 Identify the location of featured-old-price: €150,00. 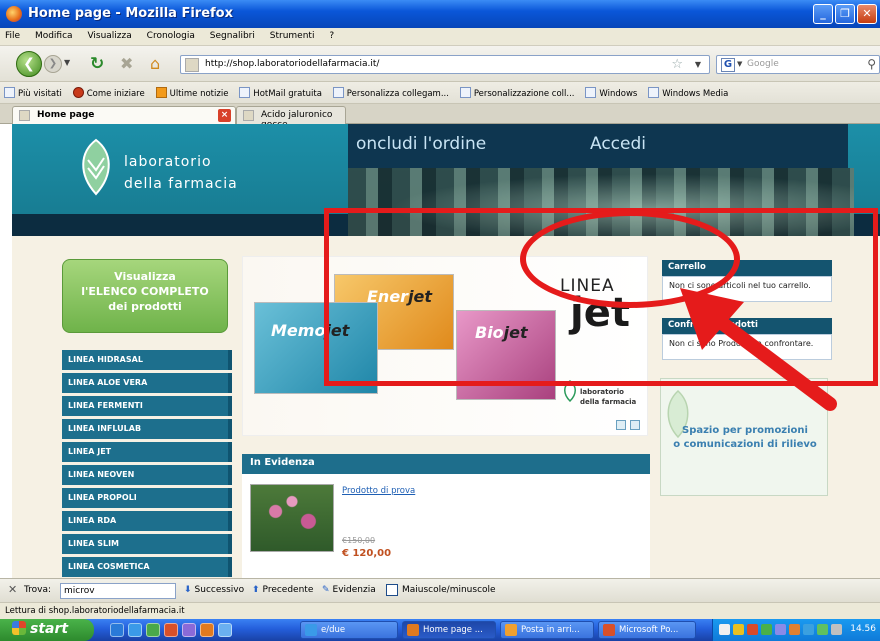
(359, 540).